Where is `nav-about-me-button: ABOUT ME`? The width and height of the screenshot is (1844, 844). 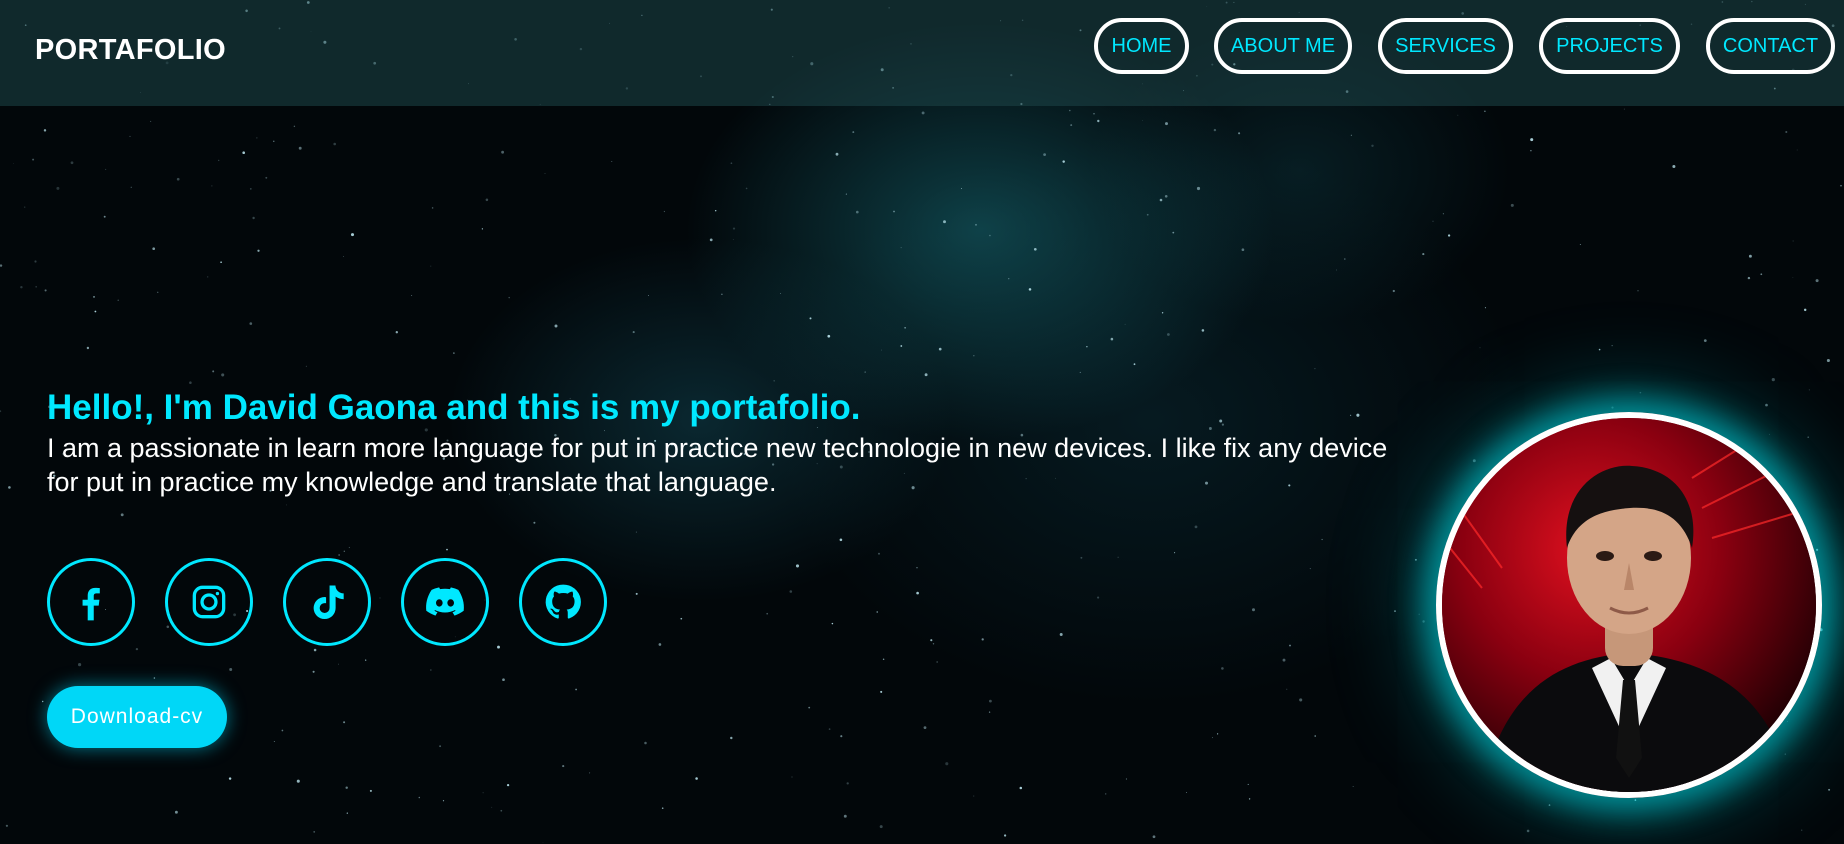 nav-about-me-button: ABOUT ME is located at coordinates (1283, 46).